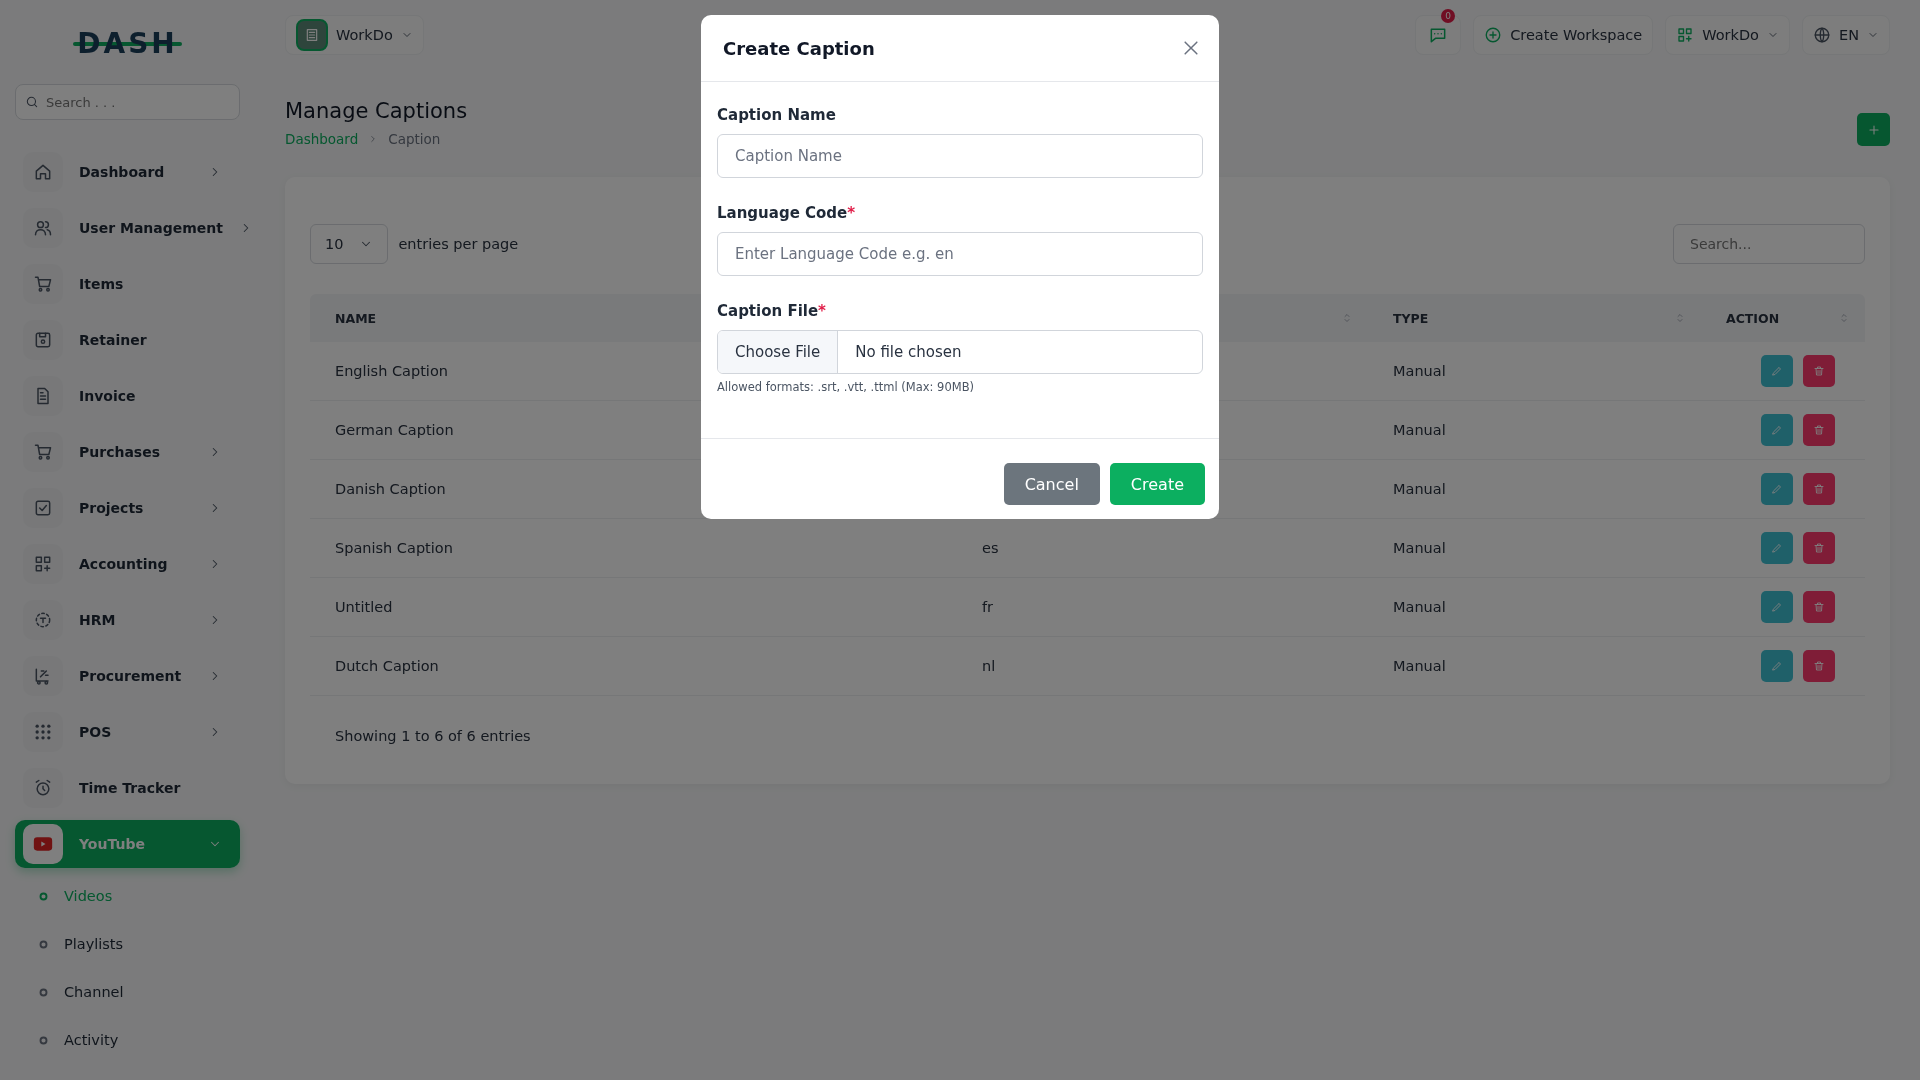  Describe the element at coordinates (1727, 35) in the screenshot. I see `workspace-menu: WorkDo` at that location.